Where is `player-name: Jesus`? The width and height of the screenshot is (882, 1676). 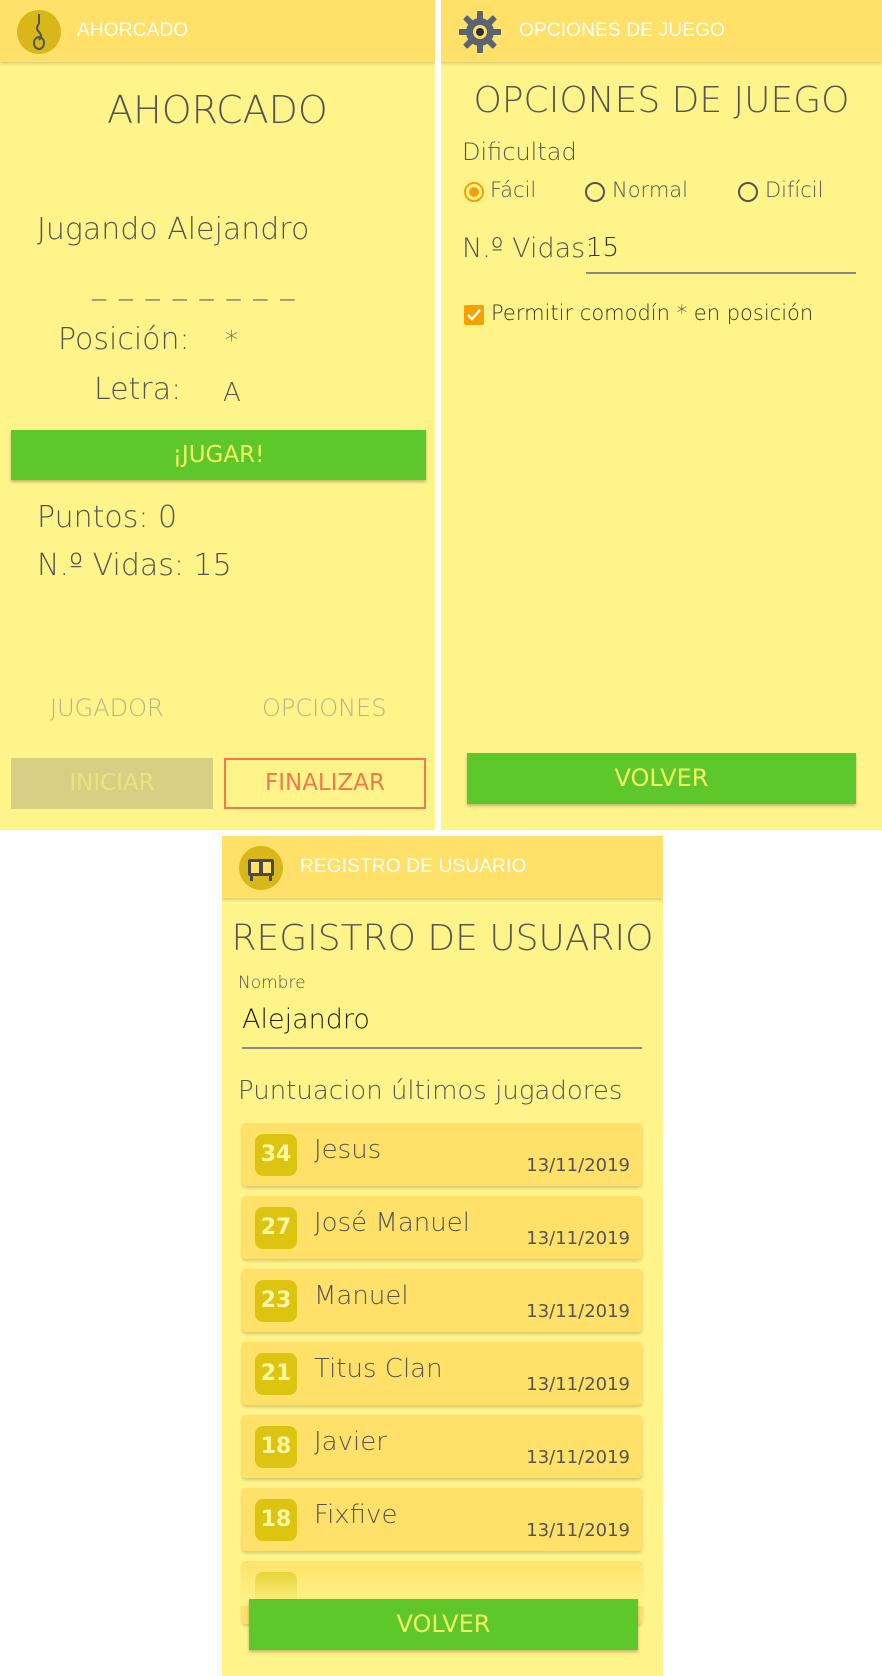 player-name: Jesus is located at coordinates (348, 1150).